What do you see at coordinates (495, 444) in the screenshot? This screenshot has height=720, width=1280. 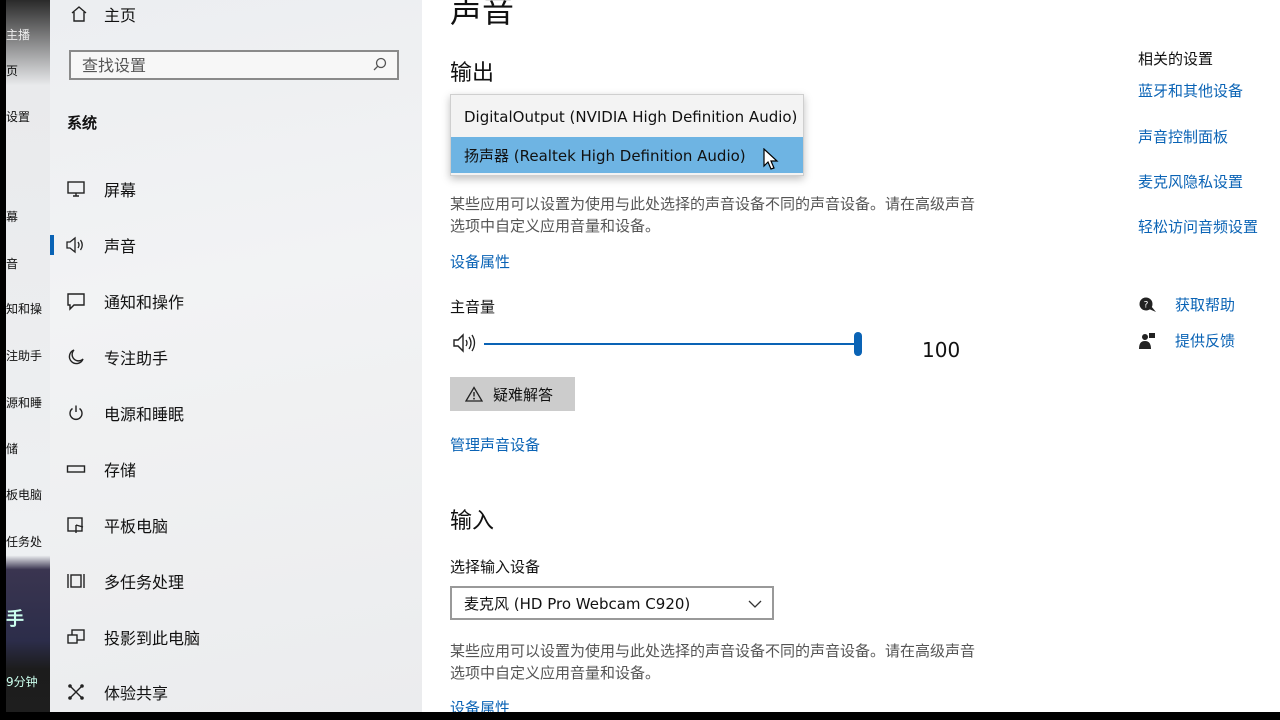 I see `manage-sound-devices-link: 管理声音设备` at bounding box center [495, 444].